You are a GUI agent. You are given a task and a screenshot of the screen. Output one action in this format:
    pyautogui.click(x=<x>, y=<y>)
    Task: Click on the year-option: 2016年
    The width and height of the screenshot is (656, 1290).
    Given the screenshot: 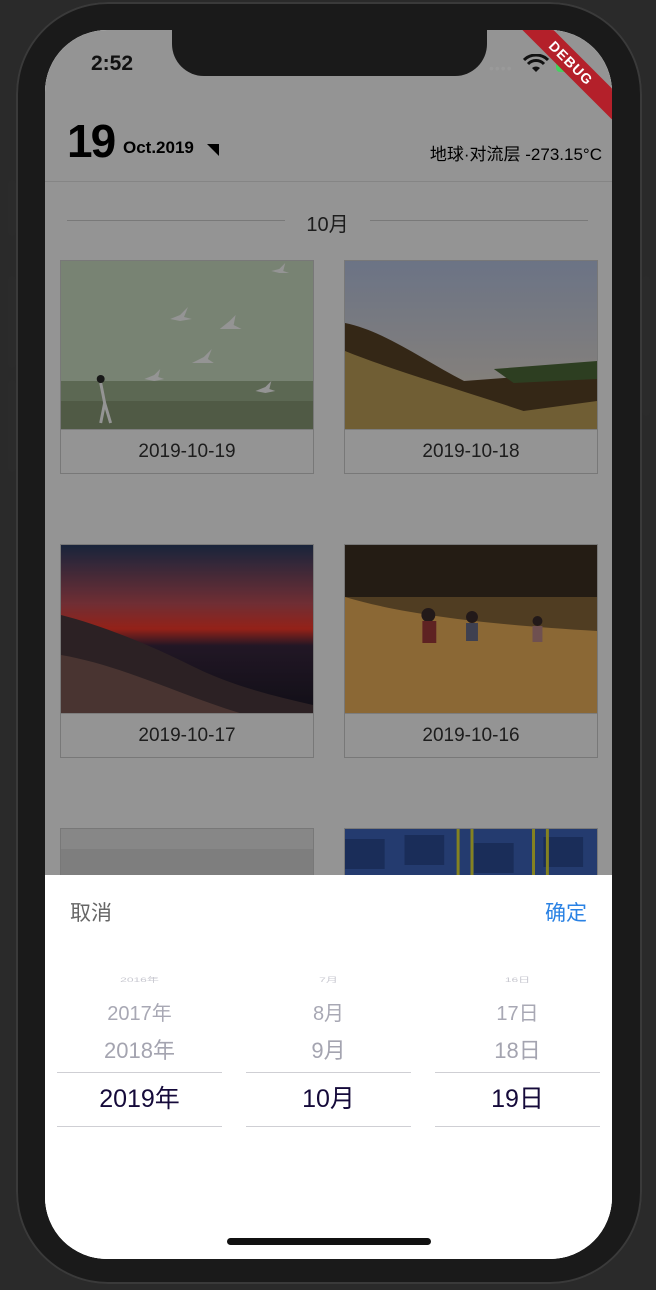 What is the action you would take?
    pyautogui.click(x=139, y=979)
    